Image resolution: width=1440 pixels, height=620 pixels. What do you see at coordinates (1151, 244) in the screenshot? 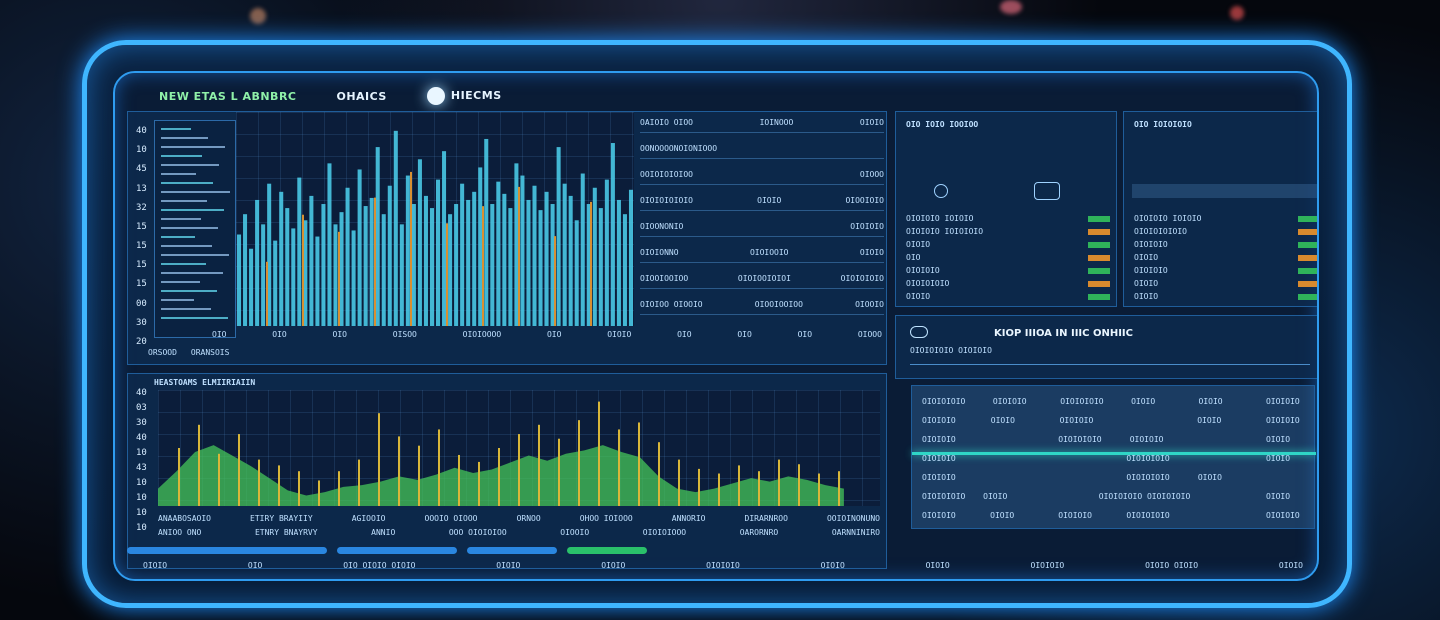
I see `list-item-label: OIOIOIO` at bounding box center [1151, 244].